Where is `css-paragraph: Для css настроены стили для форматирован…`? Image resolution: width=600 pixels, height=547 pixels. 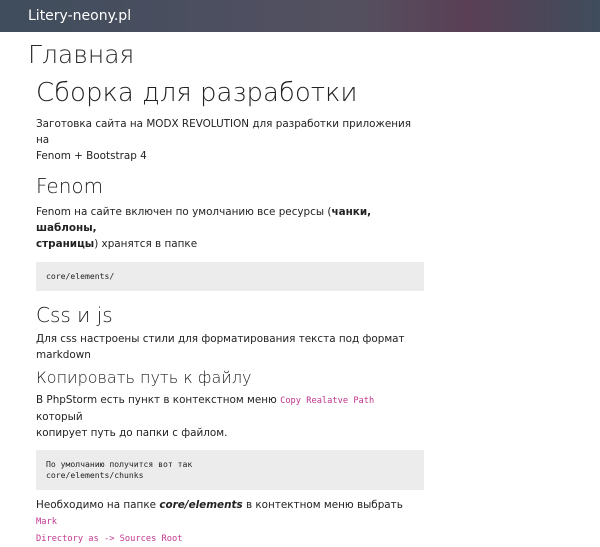
css-paragraph: Для css настроены стили для форматирован… is located at coordinates (220, 347).